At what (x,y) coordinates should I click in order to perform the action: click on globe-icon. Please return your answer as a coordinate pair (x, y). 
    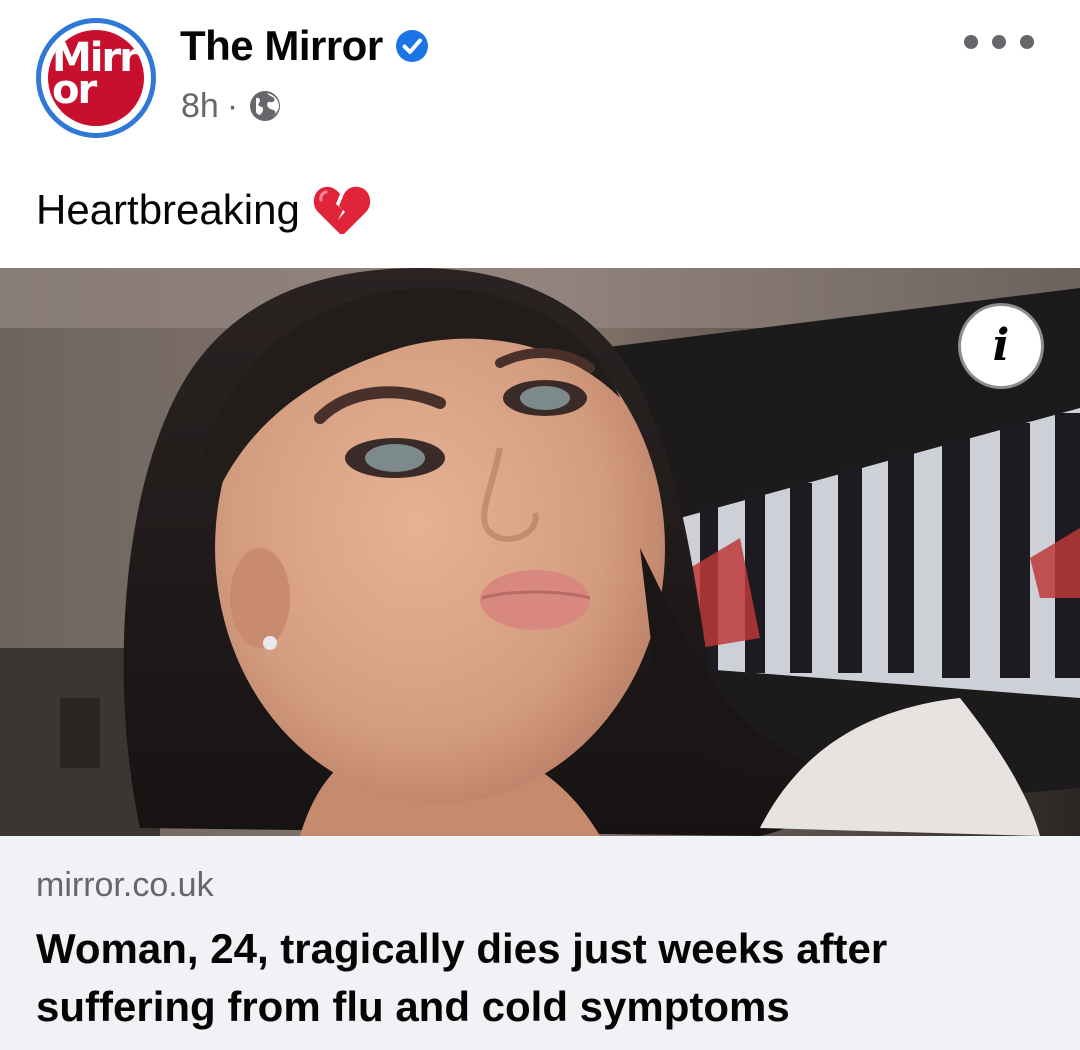
    Looking at the image, I should click on (265, 106).